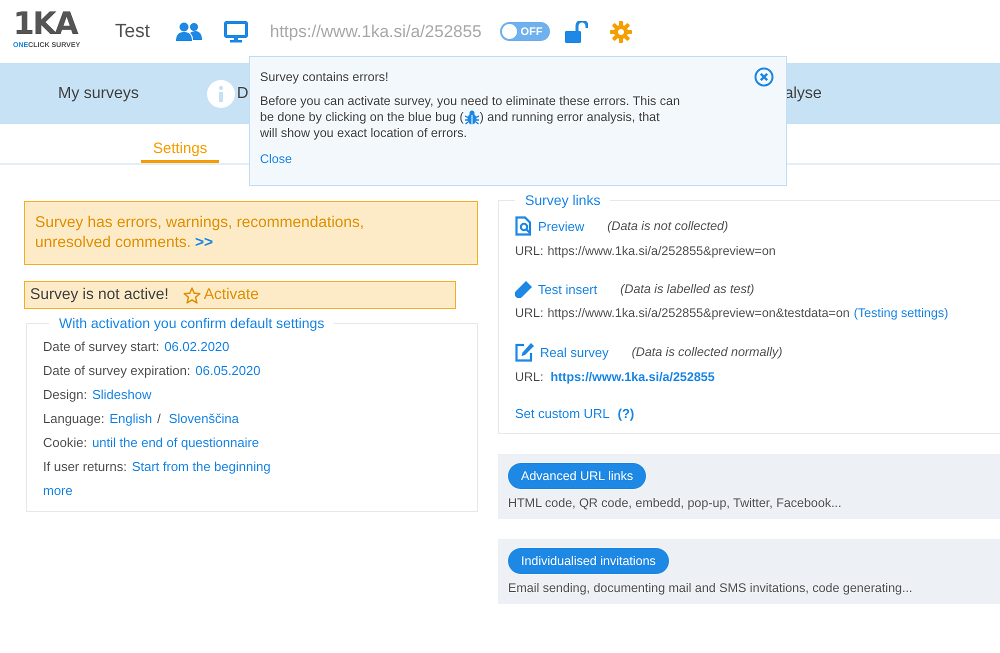  I want to click on nav-item: D, so click(242, 93).